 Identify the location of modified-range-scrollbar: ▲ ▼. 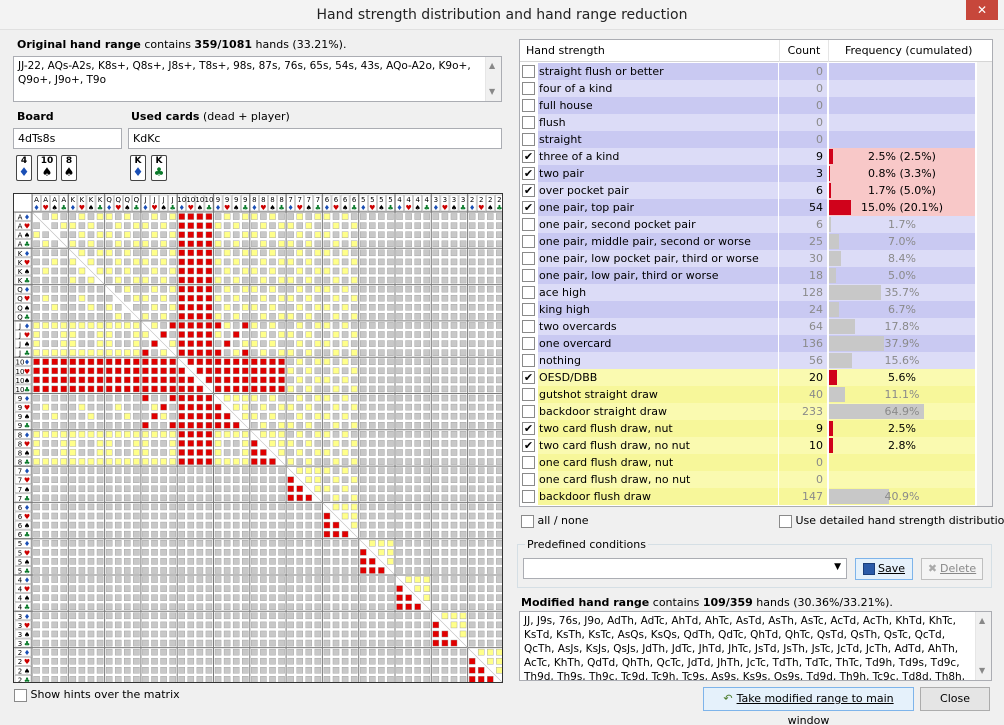
(983, 646).